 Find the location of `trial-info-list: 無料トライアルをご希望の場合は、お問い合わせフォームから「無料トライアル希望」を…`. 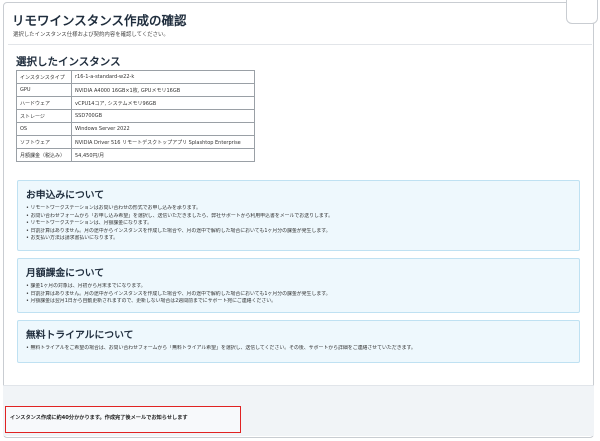

trial-info-list: 無料トライアルをご希望の場合は、お問い合わせフォームから「無料トライアル希望」を… is located at coordinates (298, 349).